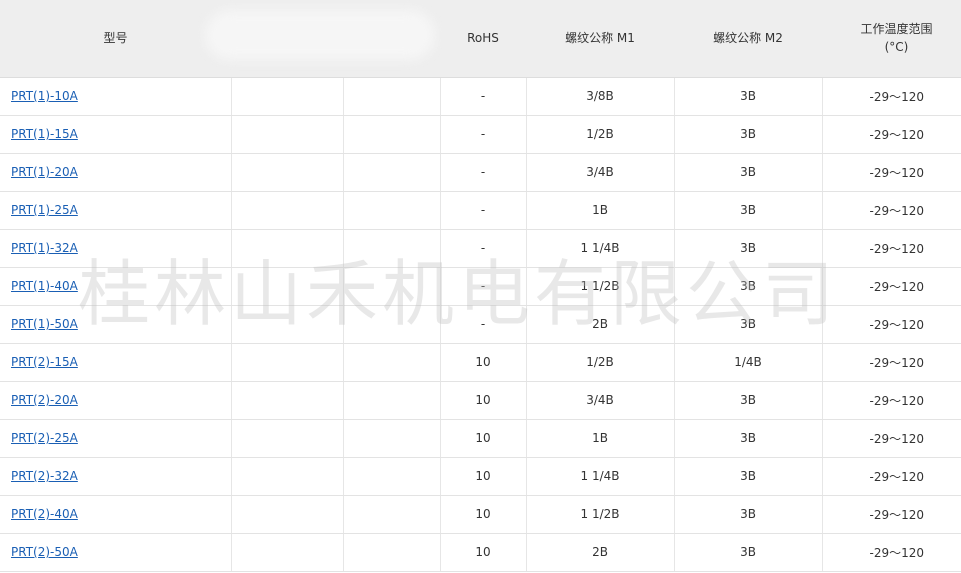  Describe the element at coordinates (600, 96) in the screenshot. I see `cell-thread-m1: 3/8B` at that location.